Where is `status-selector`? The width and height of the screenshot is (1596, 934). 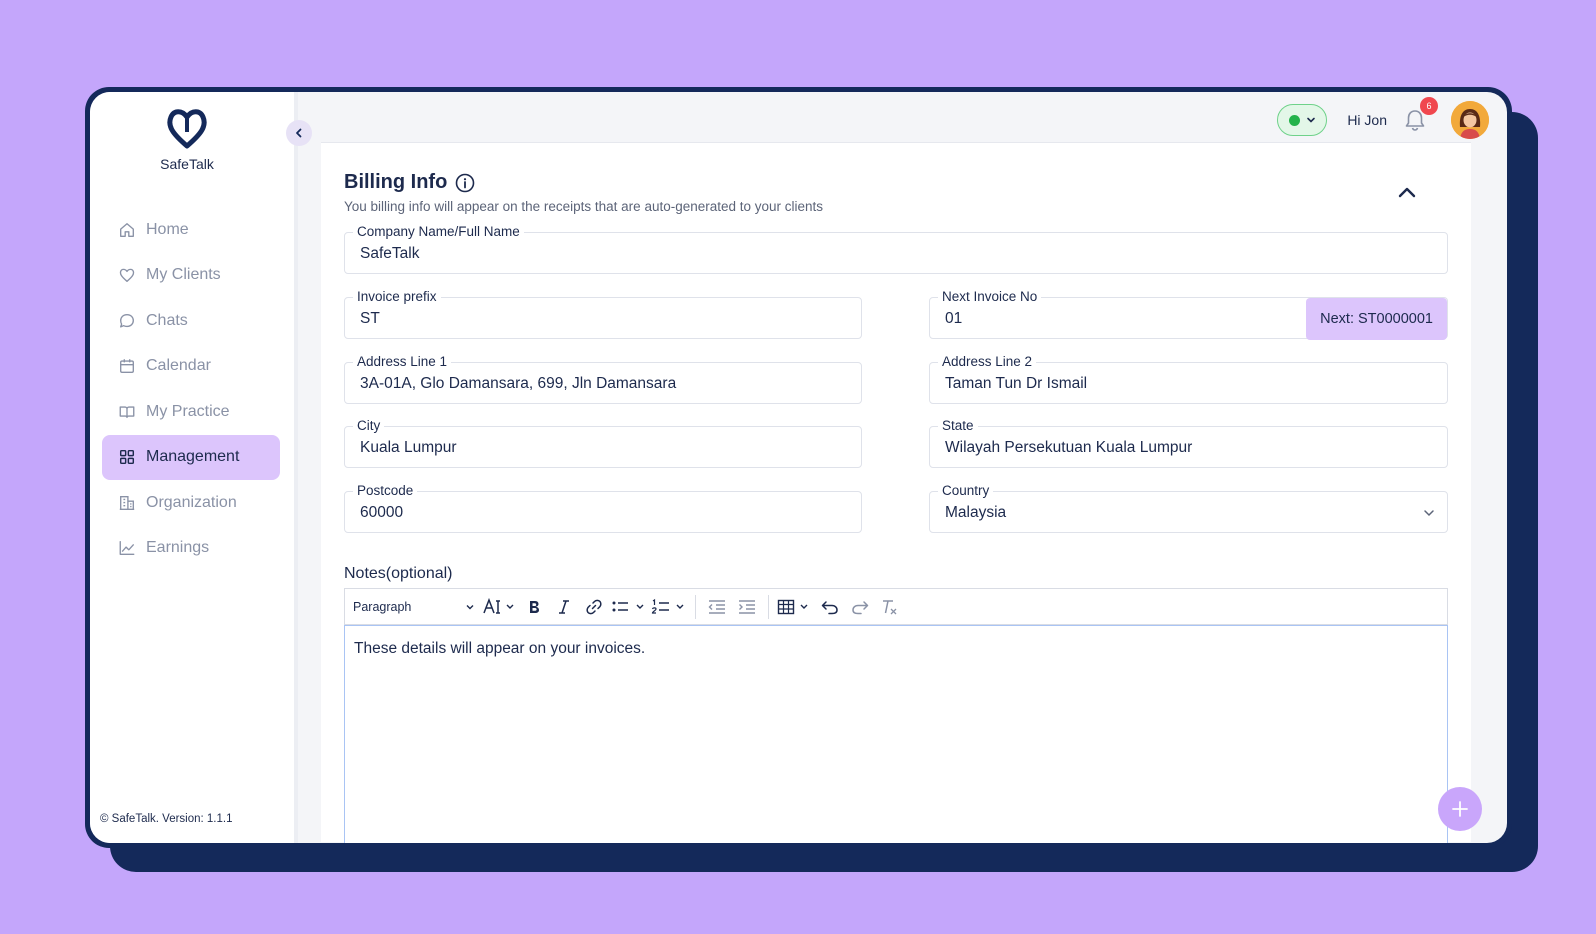
status-selector is located at coordinates (1302, 120).